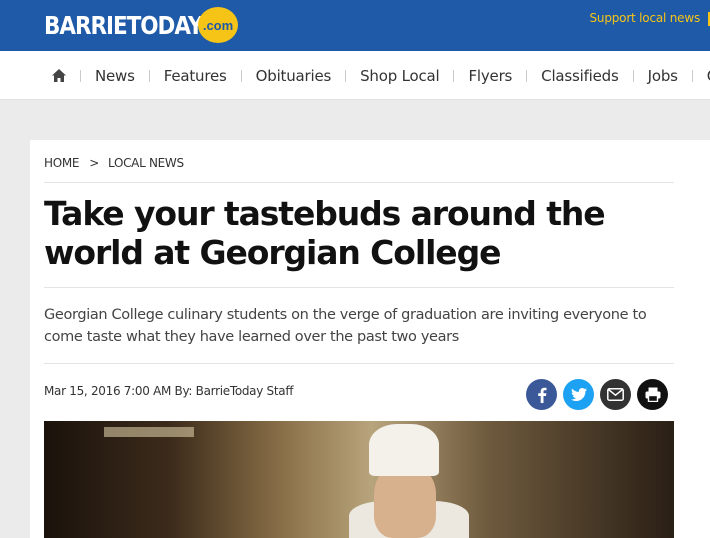 This screenshot has height=538, width=710. What do you see at coordinates (62, 163) in the screenshot?
I see `breadcrumb-home: HOME` at bounding box center [62, 163].